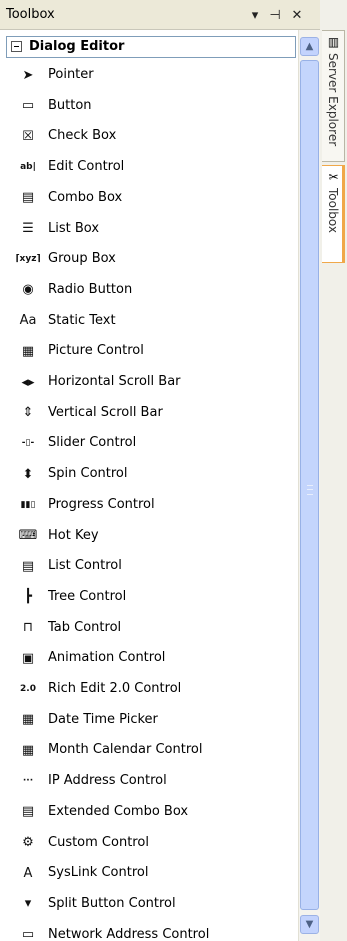 The height and width of the screenshot is (941, 347). I want to click on toolbox-item: ⌨ Hot Key, so click(148, 536).